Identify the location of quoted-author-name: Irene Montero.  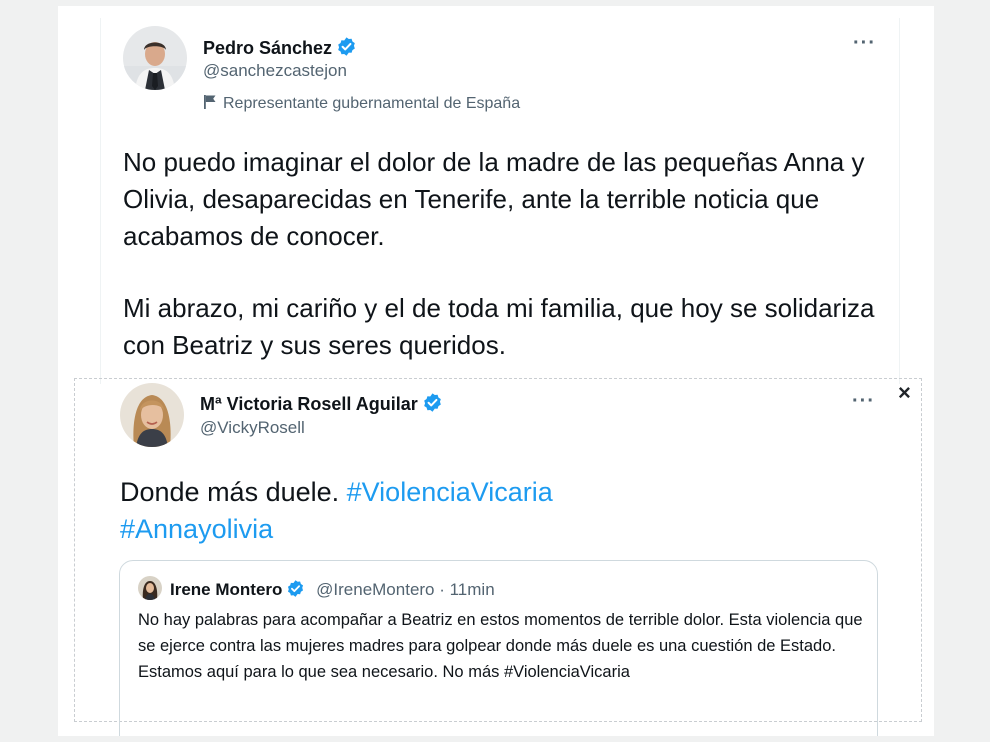
(226, 589).